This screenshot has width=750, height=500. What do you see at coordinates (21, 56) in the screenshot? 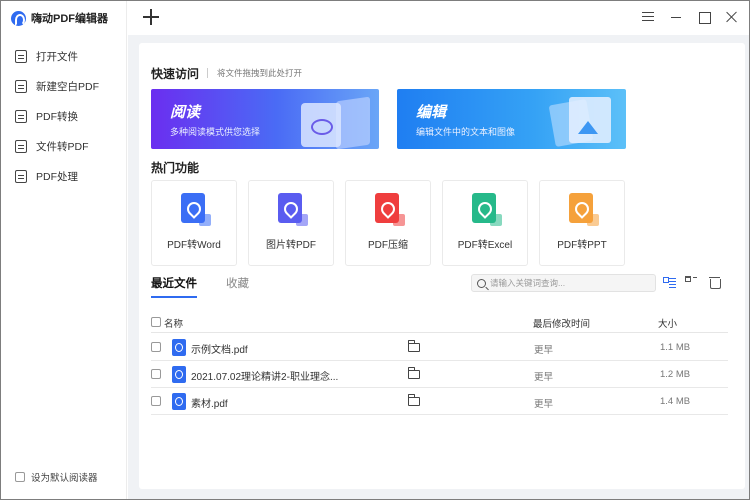
I see `open-file-icon` at bounding box center [21, 56].